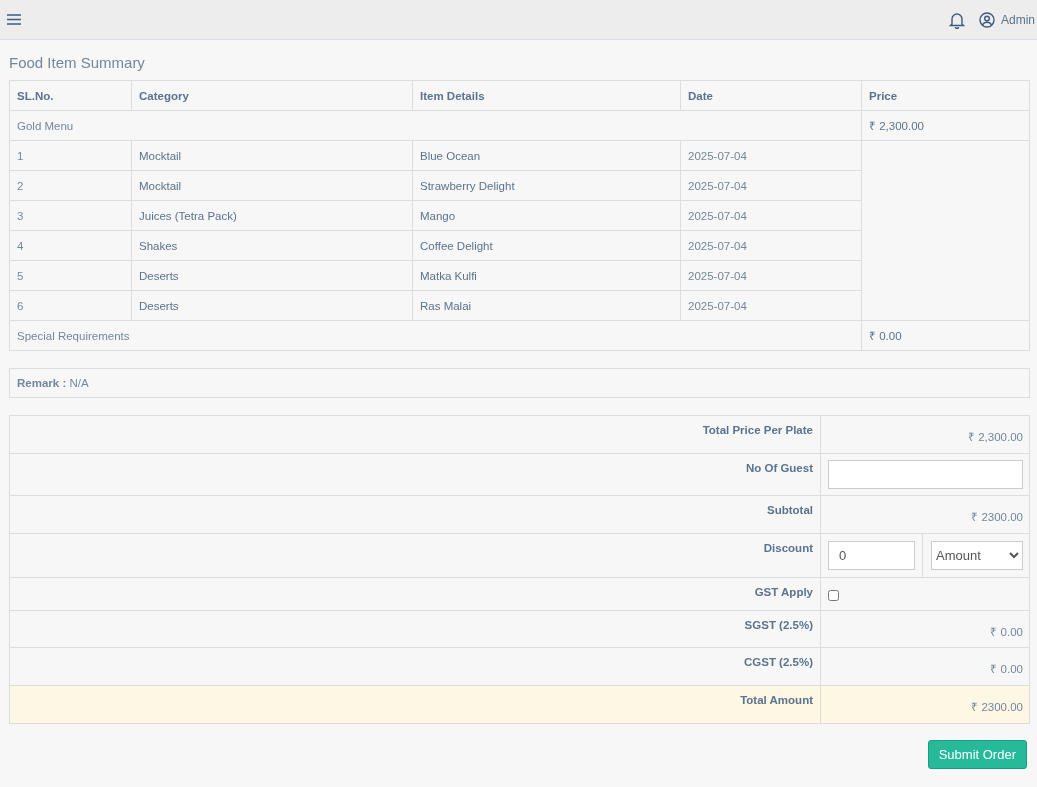 This screenshot has width=1037, height=787. Describe the element at coordinates (977, 555) in the screenshot. I see `discount-type-select: Amount` at that location.